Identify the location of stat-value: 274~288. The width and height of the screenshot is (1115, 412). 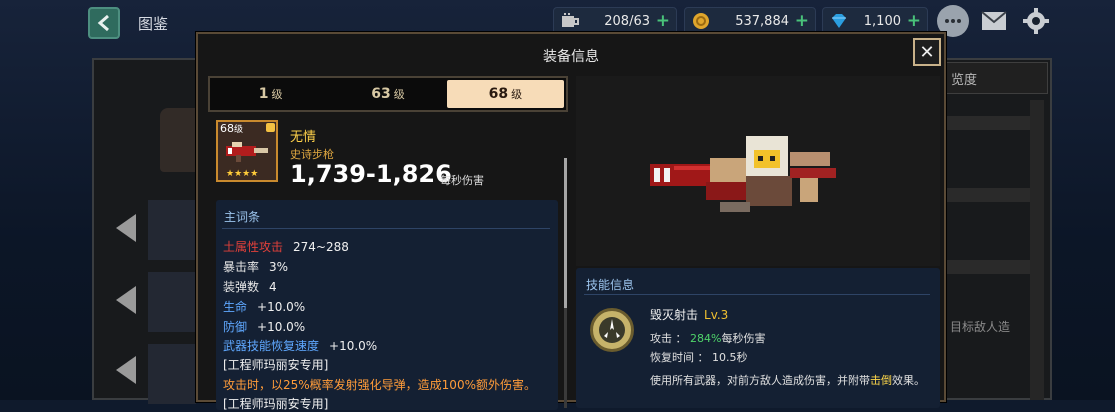
(321, 247).